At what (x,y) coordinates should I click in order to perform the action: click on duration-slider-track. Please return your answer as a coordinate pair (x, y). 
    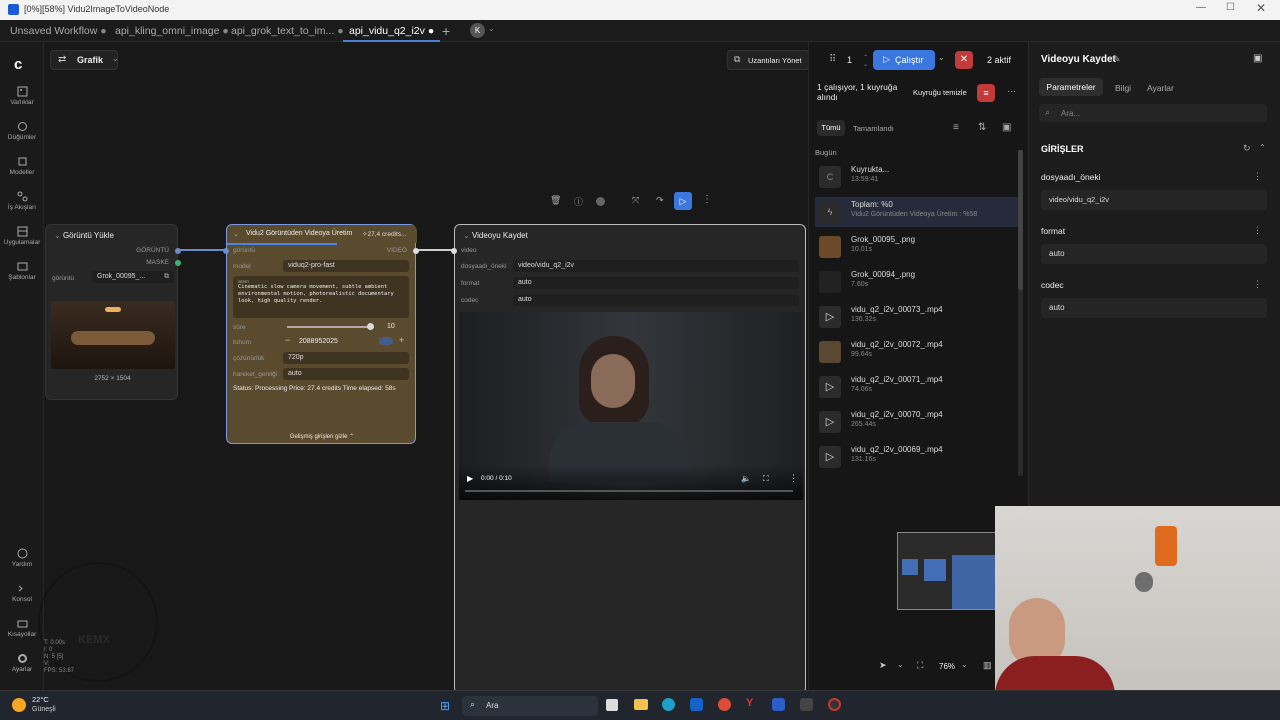
    Looking at the image, I should click on (329, 327).